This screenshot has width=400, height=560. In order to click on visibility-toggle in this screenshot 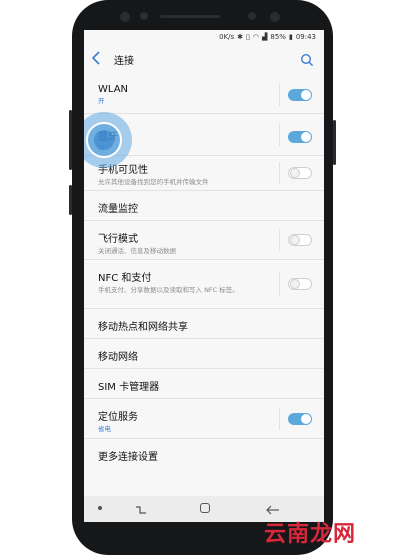, I will do `click(300, 173)`.